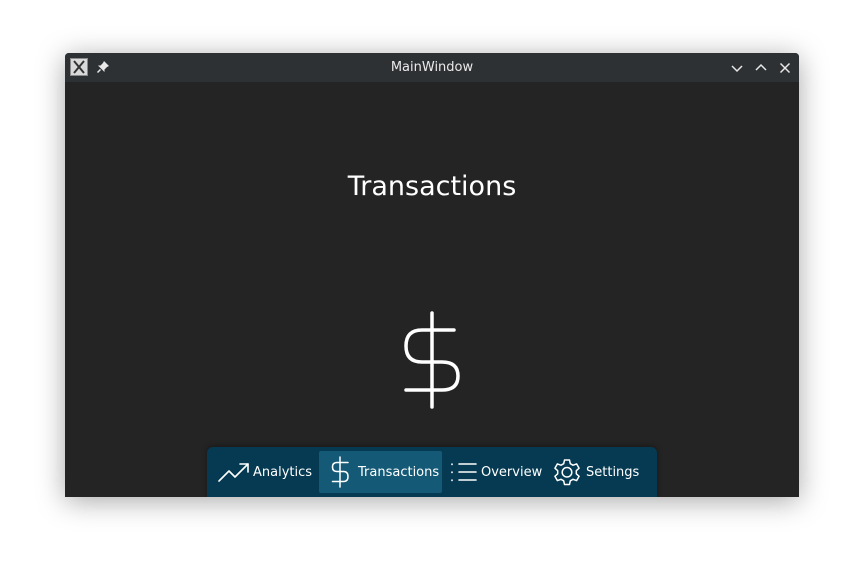  Describe the element at coordinates (283, 472) in the screenshot. I see `nav-label-analytics: Analytics` at that location.